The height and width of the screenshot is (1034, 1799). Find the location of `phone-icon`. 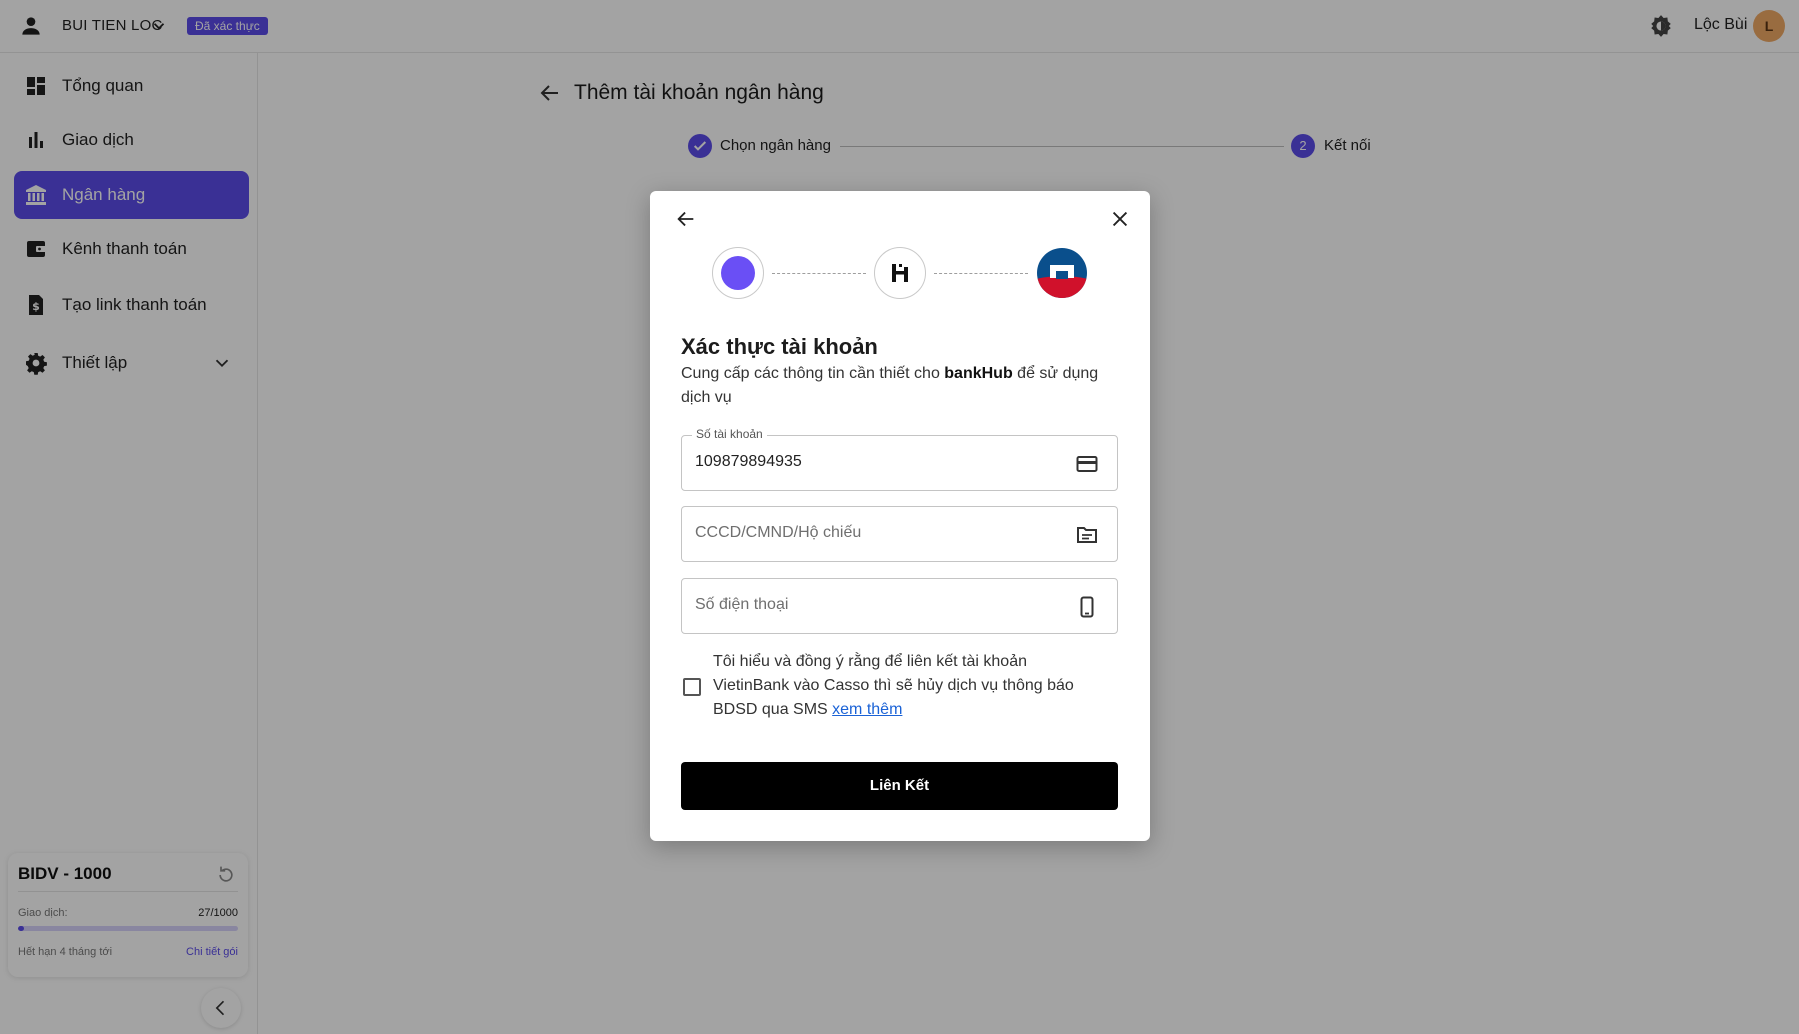

phone-icon is located at coordinates (1087, 607).